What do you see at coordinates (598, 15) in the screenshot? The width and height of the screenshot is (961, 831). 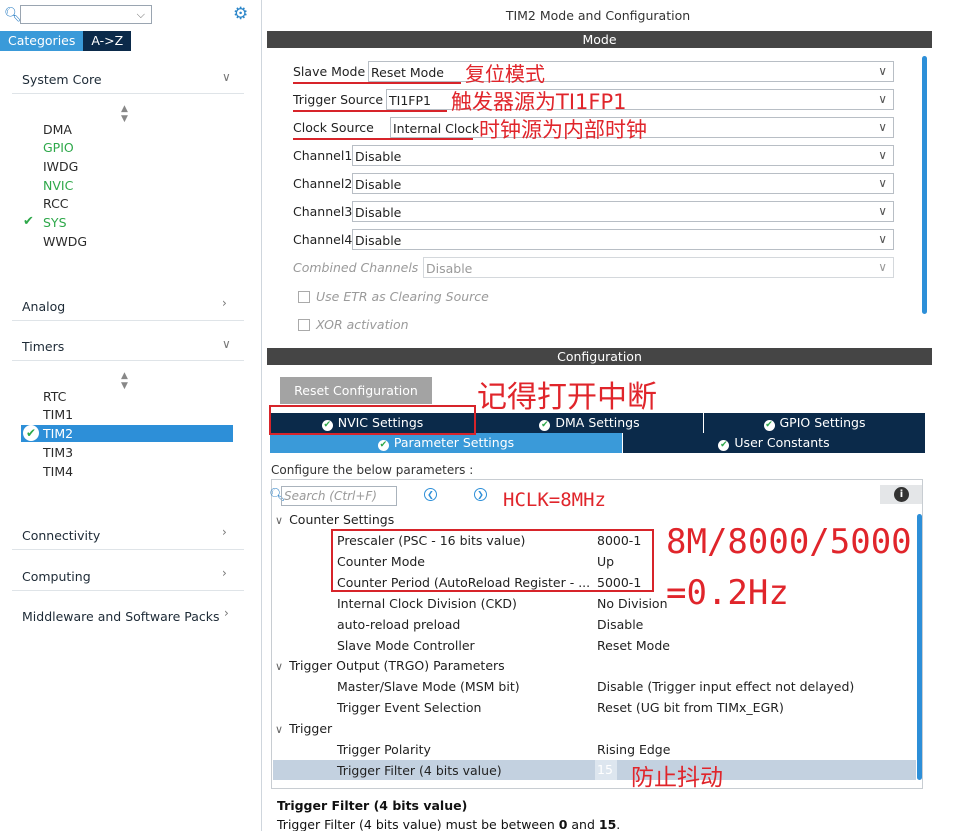 I see `page-title: TIM2 Mode and Configuration` at bounding box center [598, 15].